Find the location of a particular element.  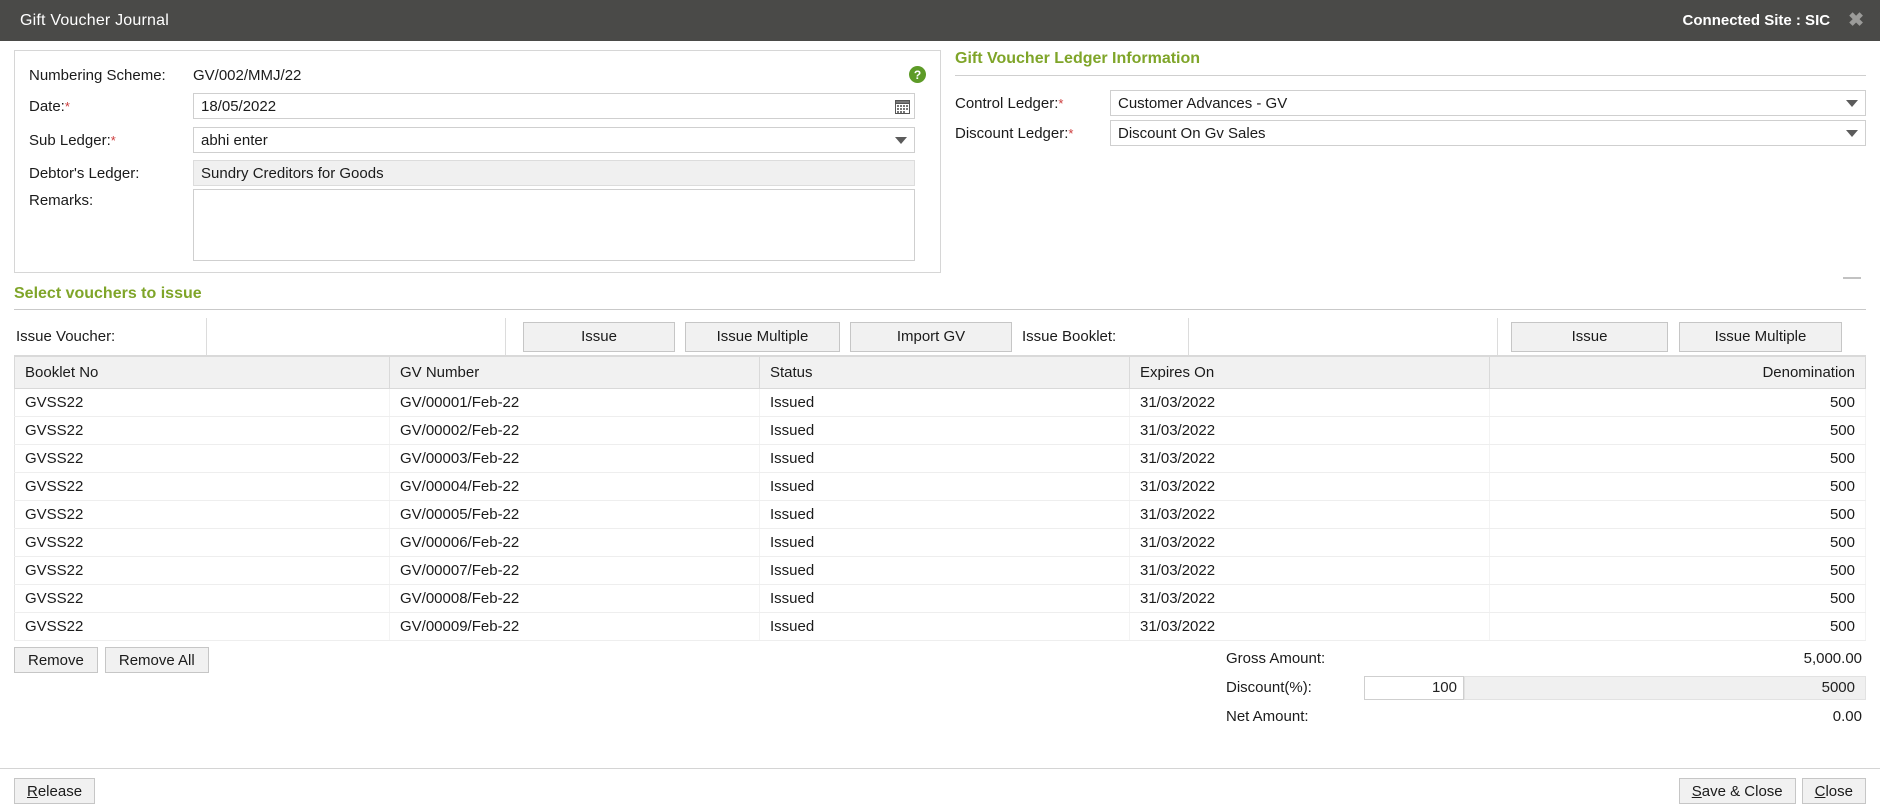

release-accel: R is located at coordinates (32, 791).